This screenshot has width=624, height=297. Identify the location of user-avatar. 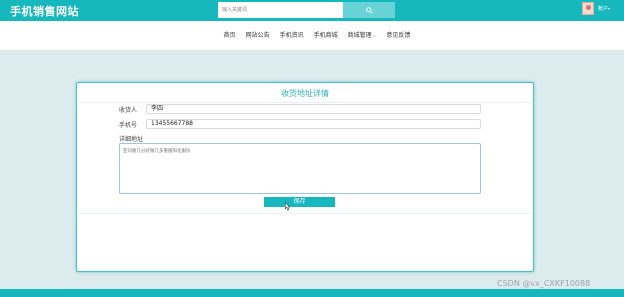
(588, 8).